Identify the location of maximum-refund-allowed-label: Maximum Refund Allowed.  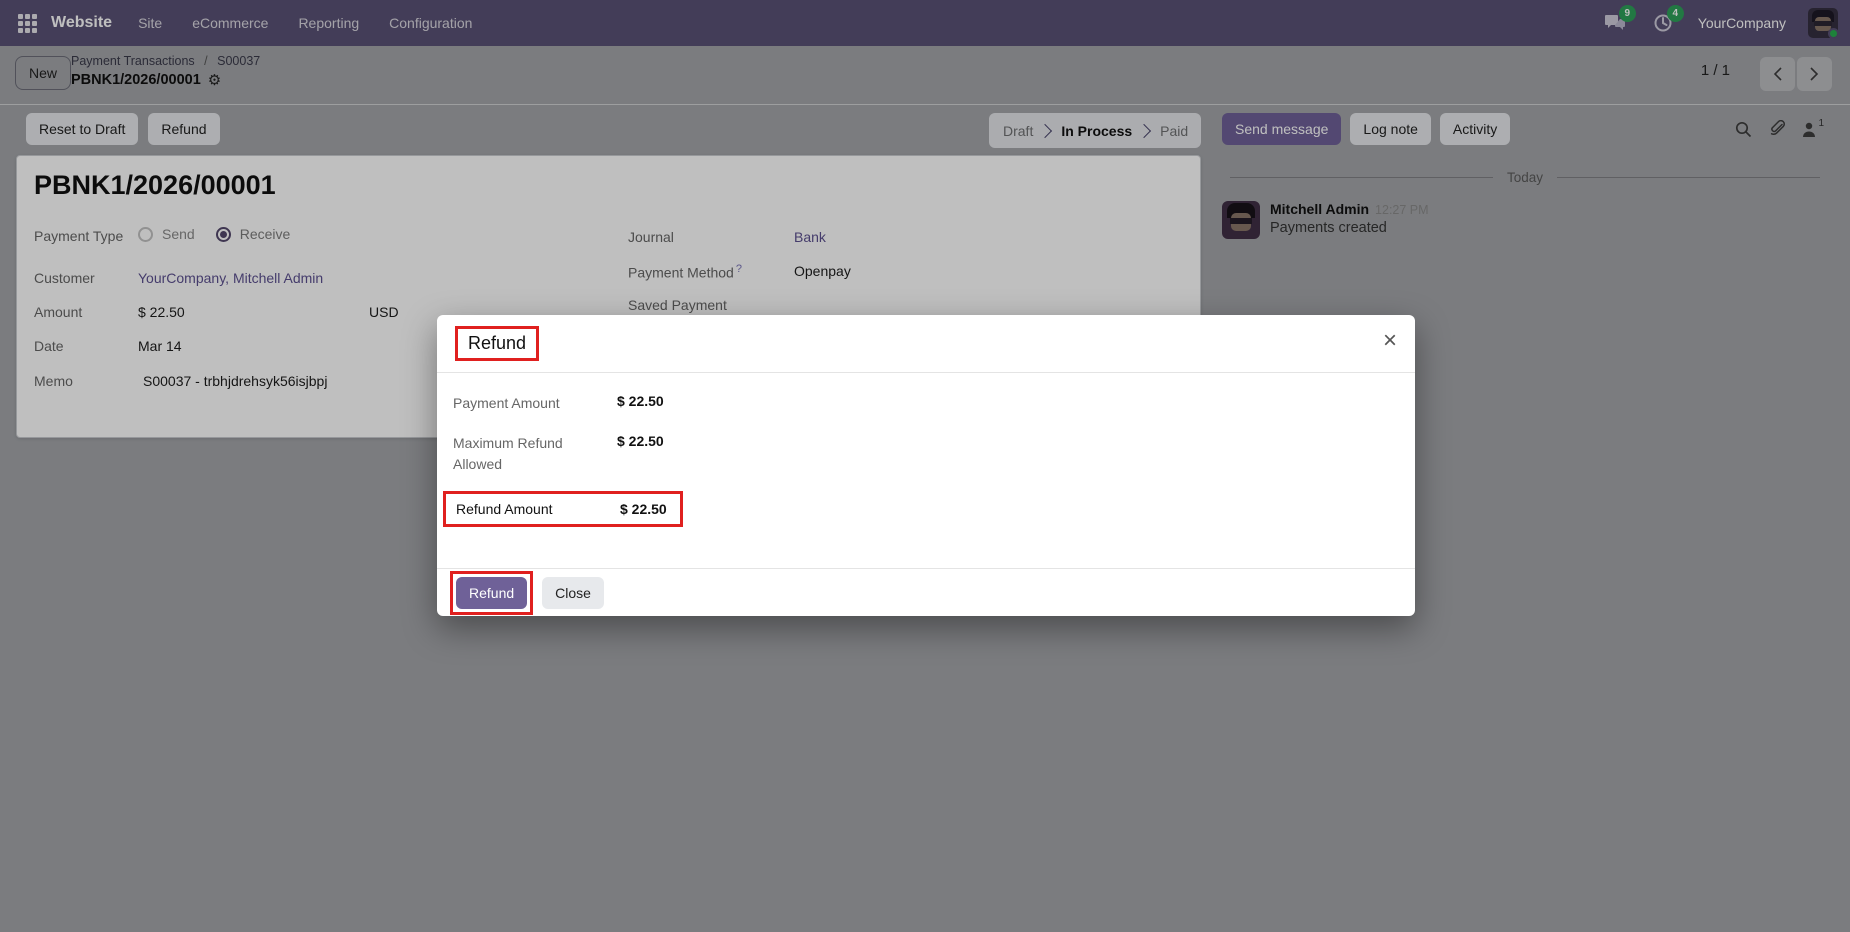
(508, 453).